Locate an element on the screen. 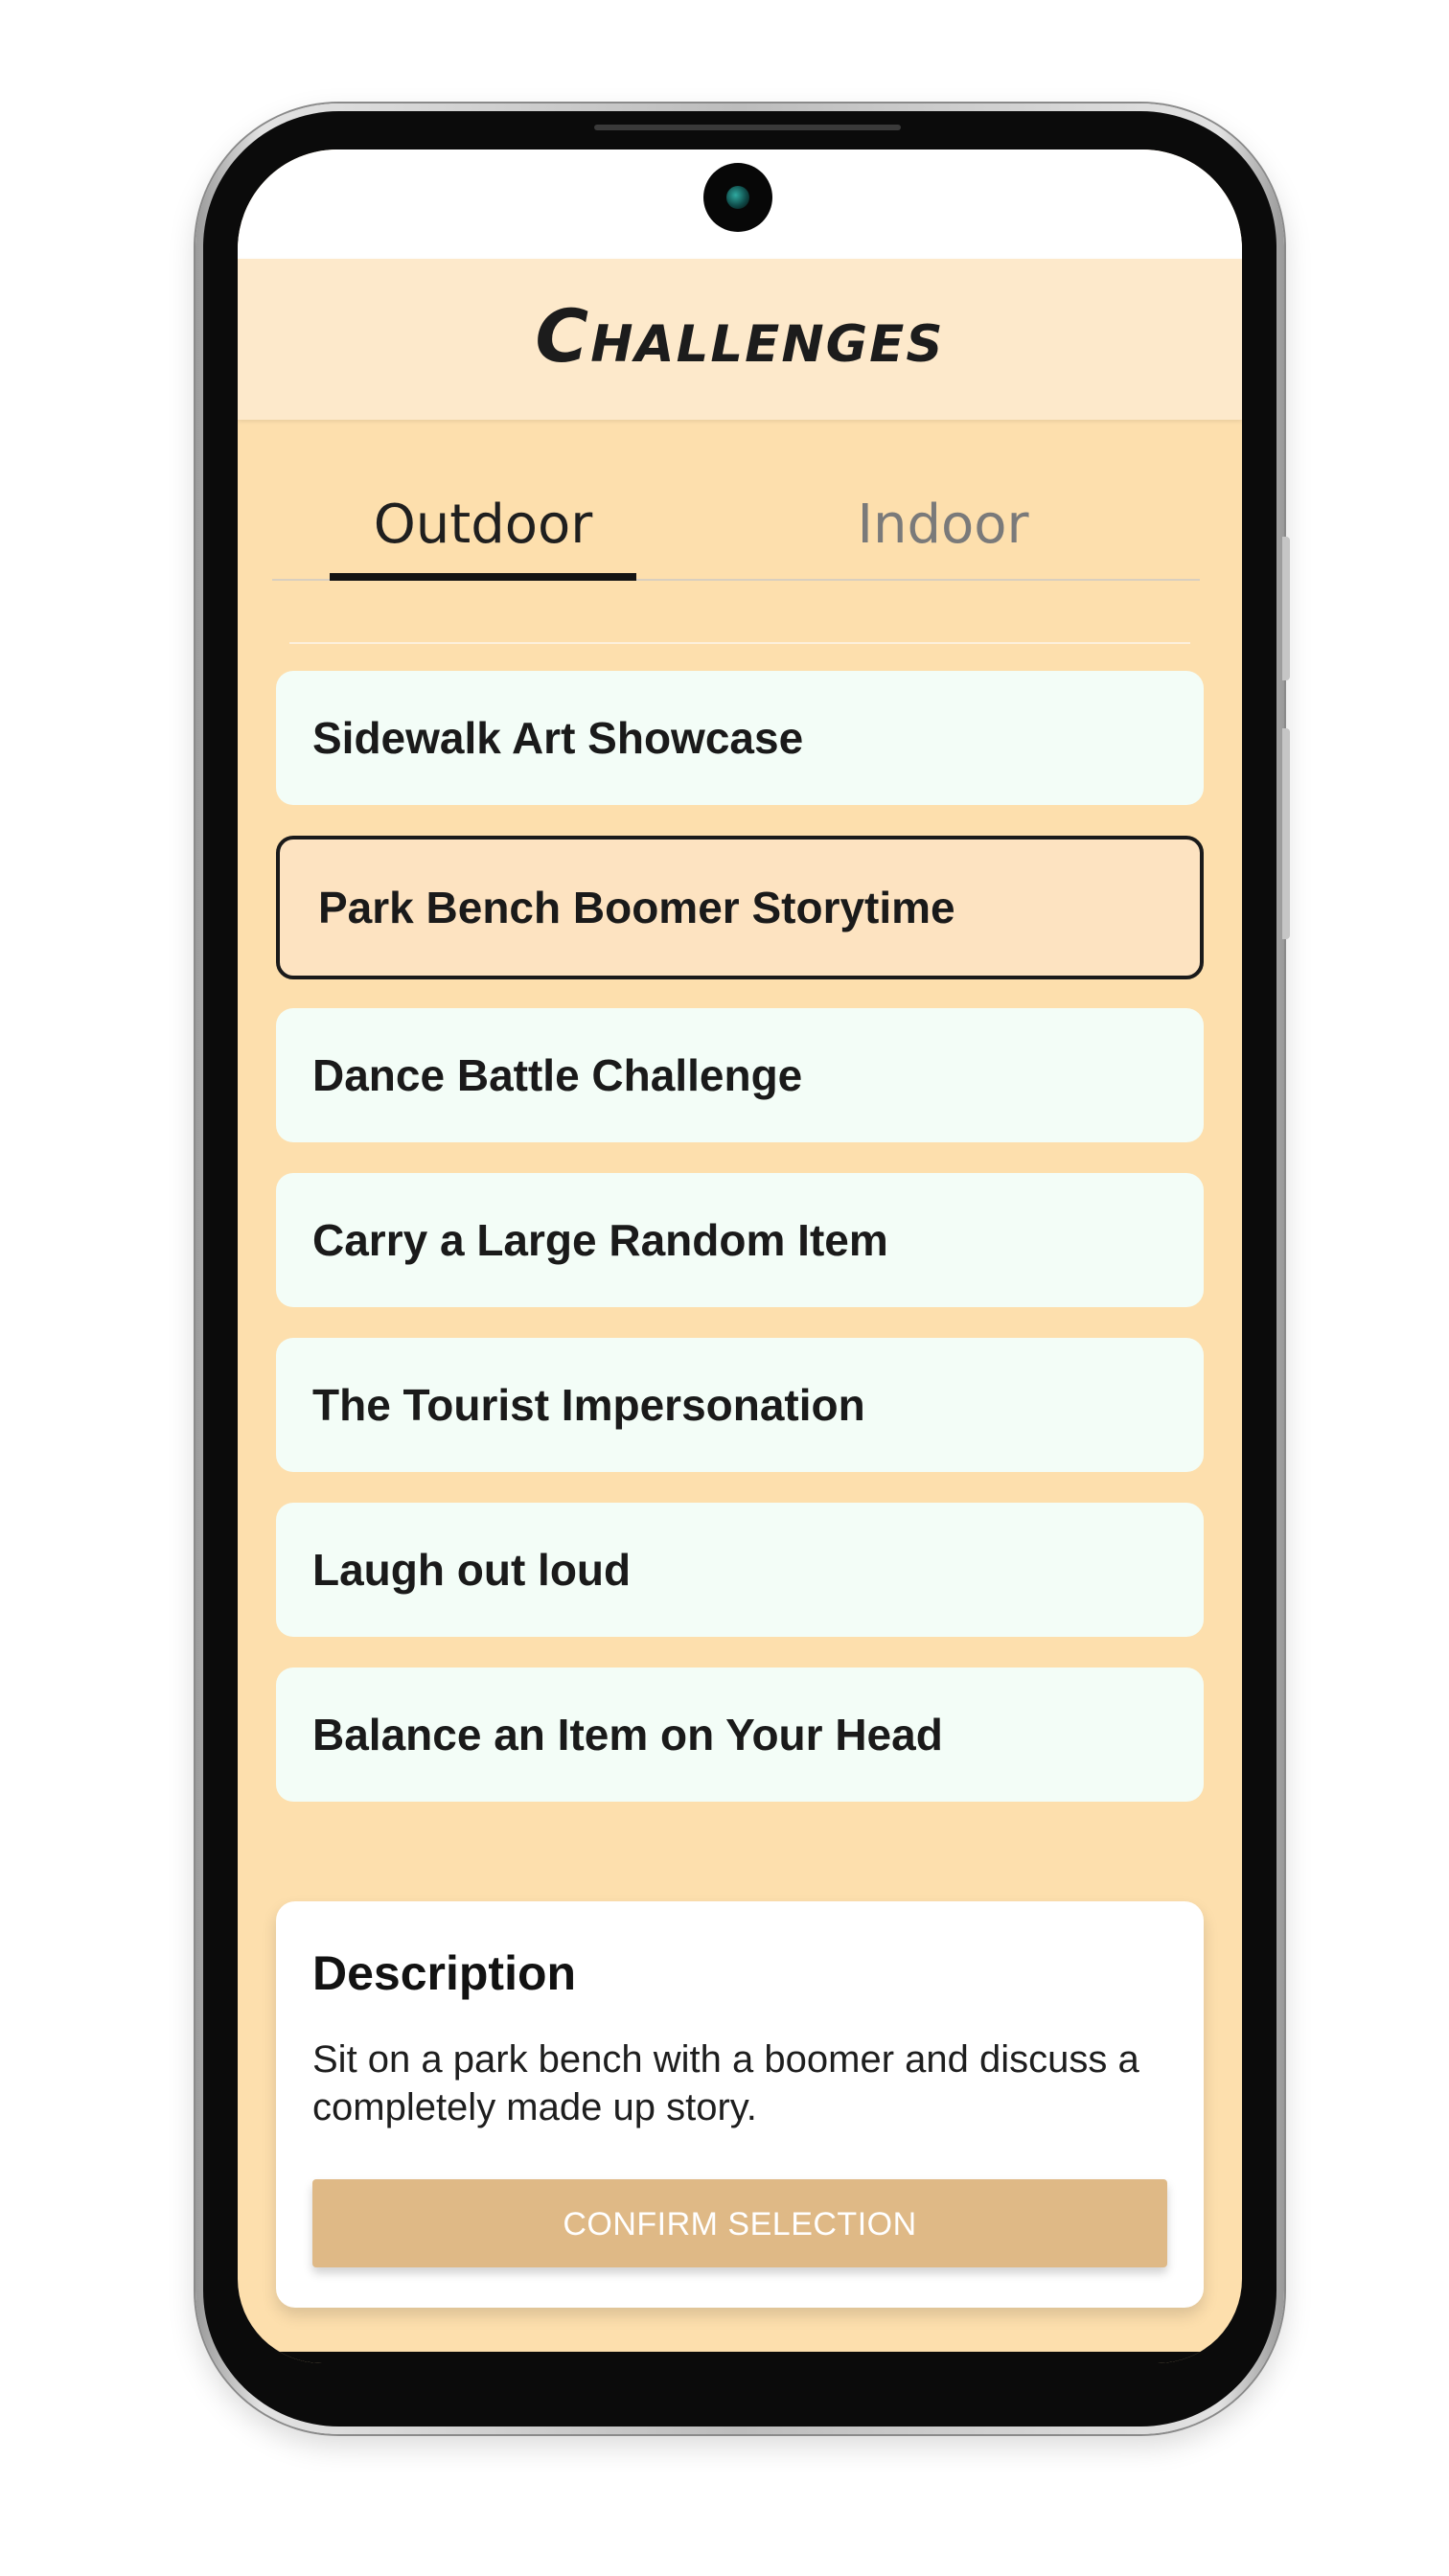  bottom-bezel is located at coordinates (740, 2357).